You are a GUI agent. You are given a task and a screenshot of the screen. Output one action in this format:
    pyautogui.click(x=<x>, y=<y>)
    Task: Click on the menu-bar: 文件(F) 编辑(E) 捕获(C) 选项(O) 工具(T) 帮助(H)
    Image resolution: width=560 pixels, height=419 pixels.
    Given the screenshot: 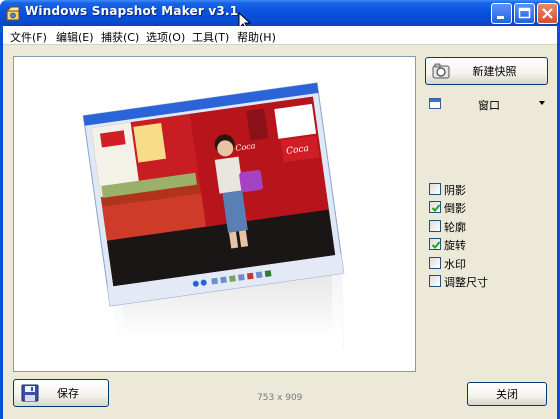 What is the action you would take?
    pyautogui.click(x=280, y=35)
    